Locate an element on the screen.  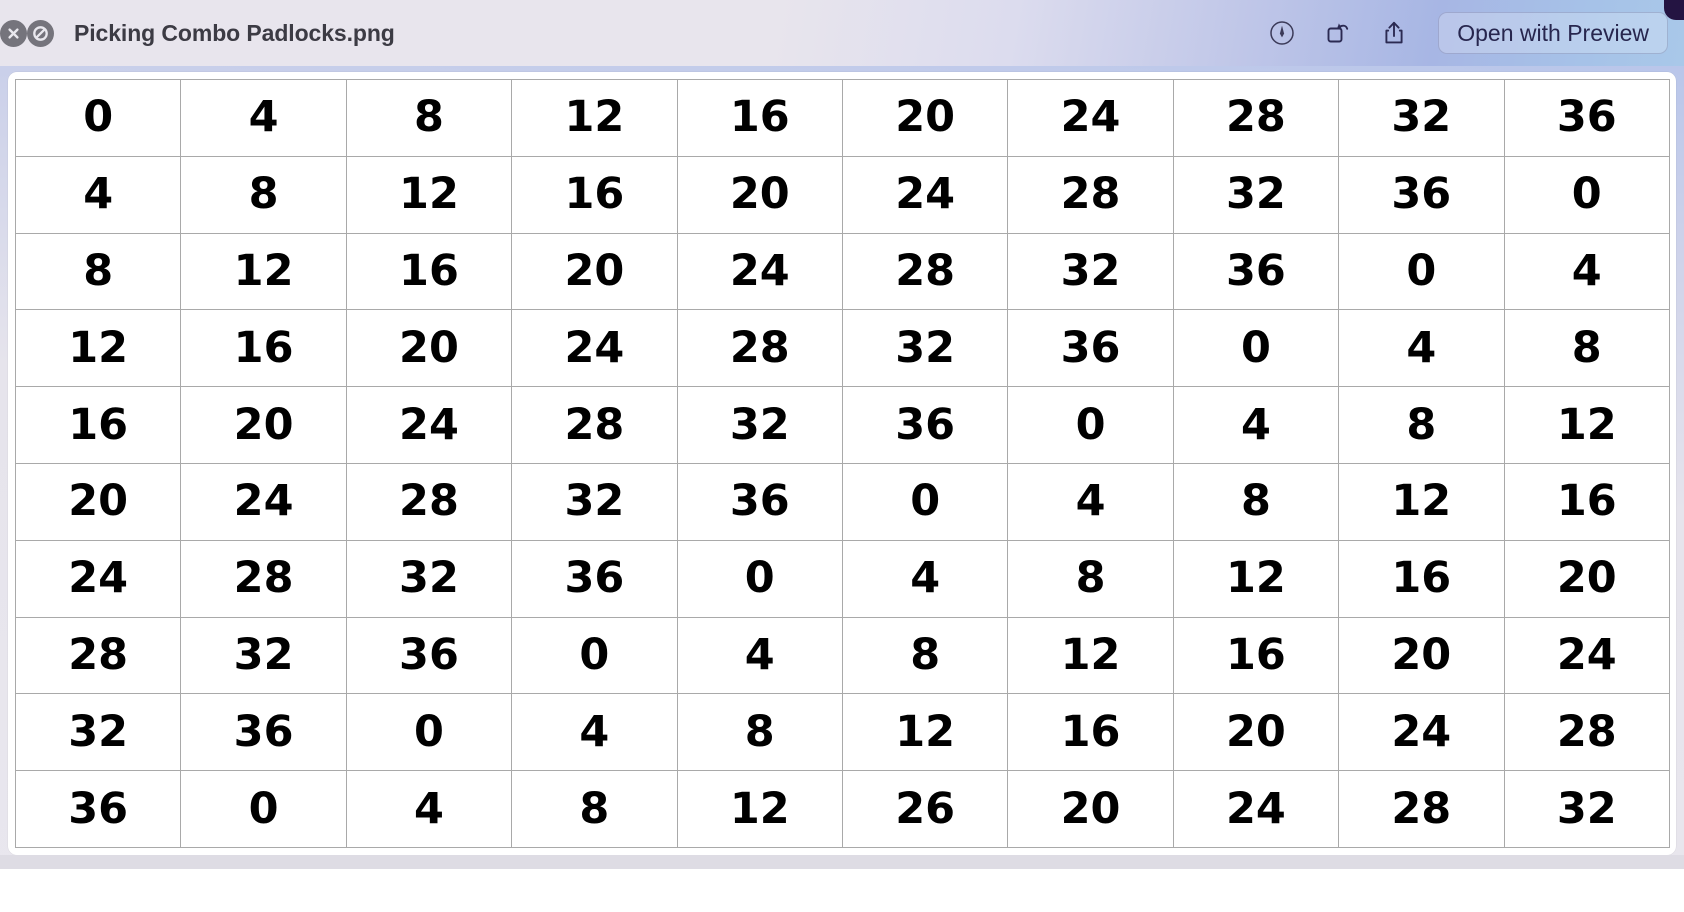
table-row: 20 24 28 32 36 0 4 8 12 16 is located at coordinates (842, 501).